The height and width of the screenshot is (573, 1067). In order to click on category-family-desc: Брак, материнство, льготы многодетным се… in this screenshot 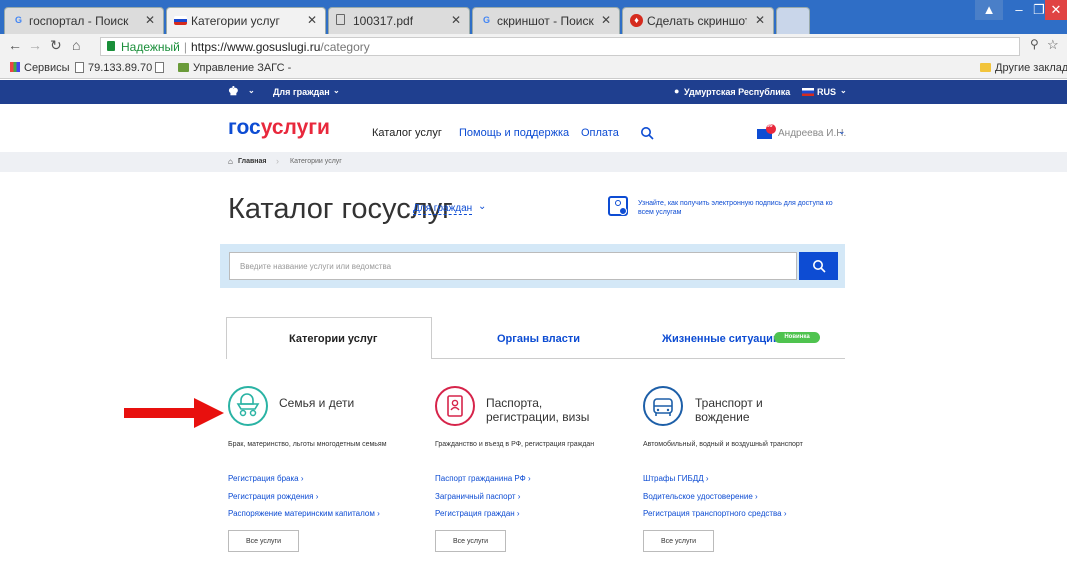, I will do `click(307, 444)`.